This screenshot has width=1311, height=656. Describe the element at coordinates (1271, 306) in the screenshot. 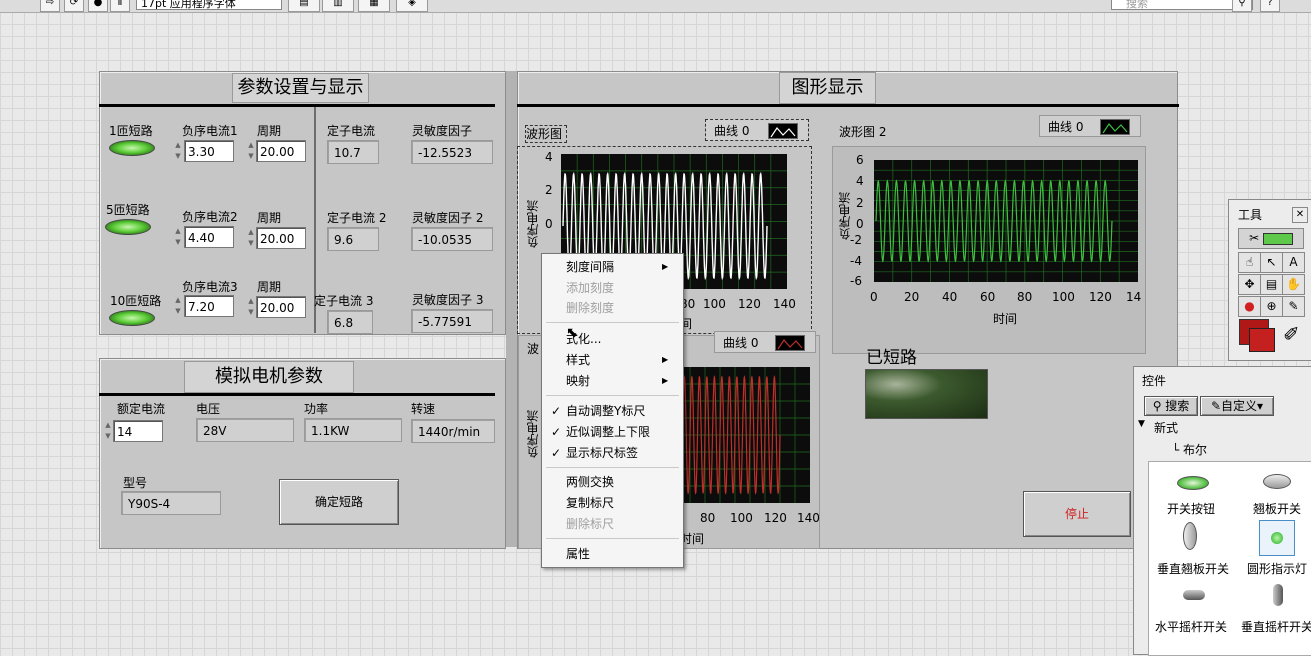

I see `probe-tool-icon: ⊕` at that location.